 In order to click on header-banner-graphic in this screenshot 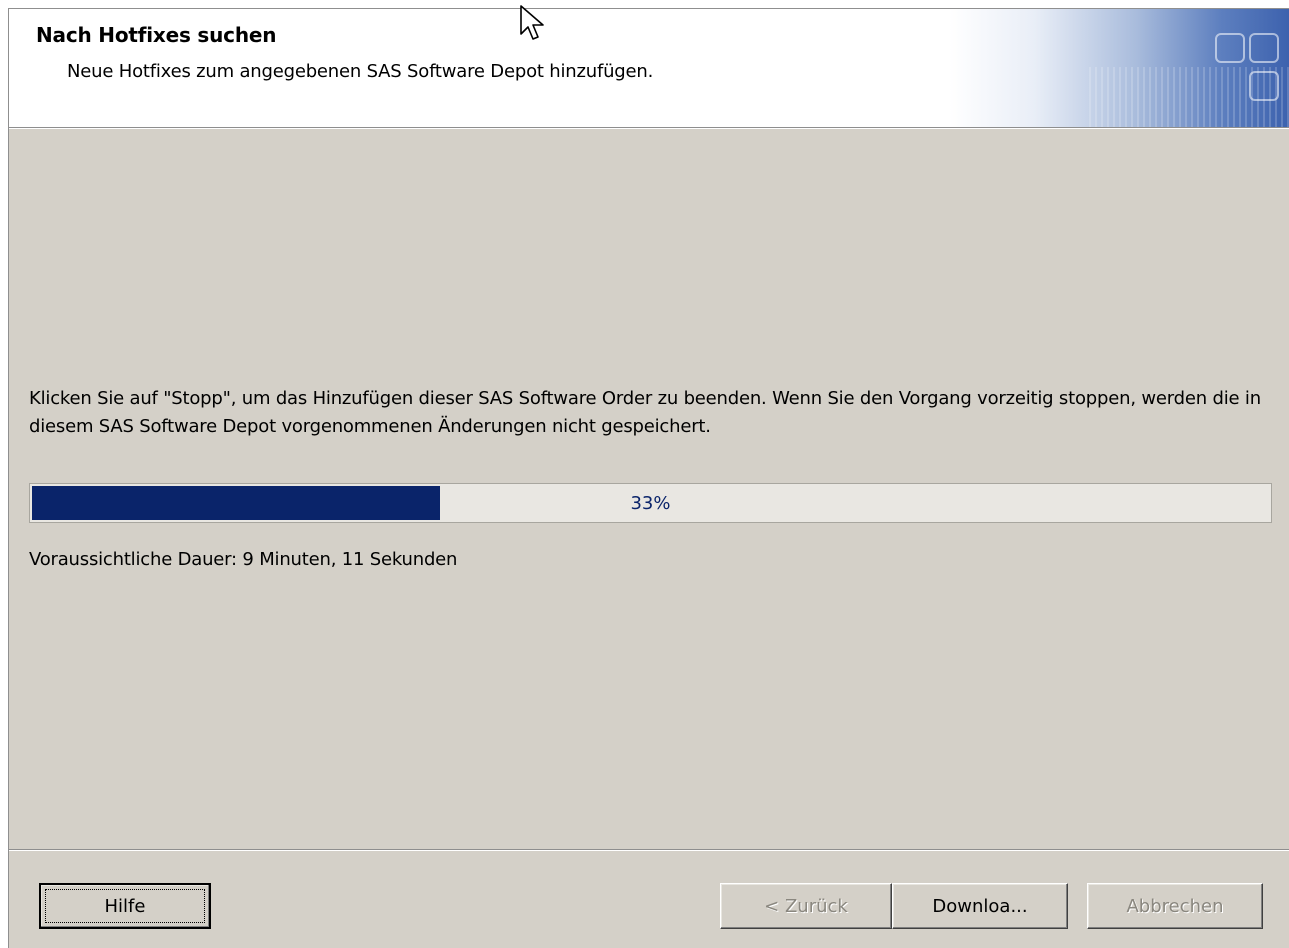, I will do `click(1119, 68)`.